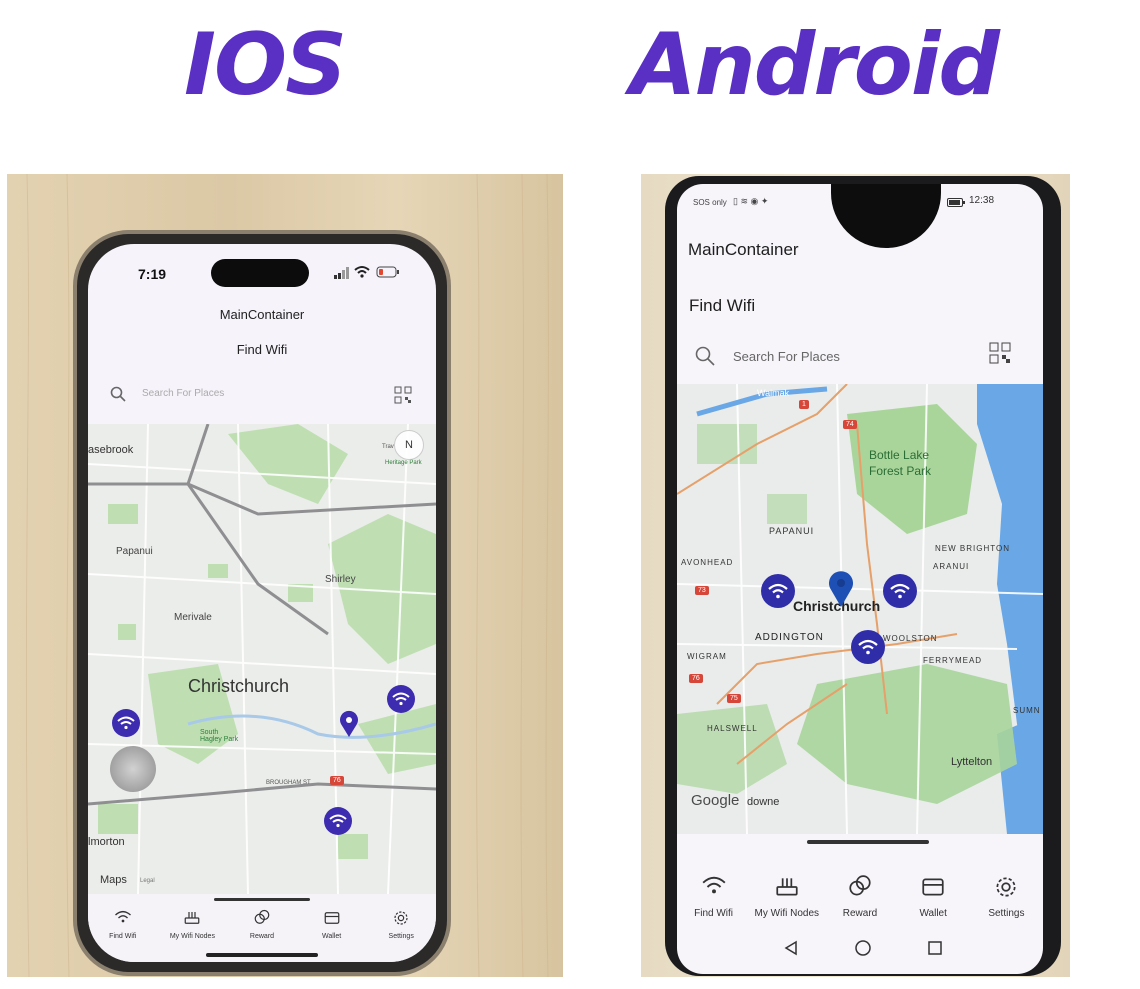 The height and width of the screenshot is (989, 1140). I want to click on tab-label: My Wifi Nodes, so click(192, 936).